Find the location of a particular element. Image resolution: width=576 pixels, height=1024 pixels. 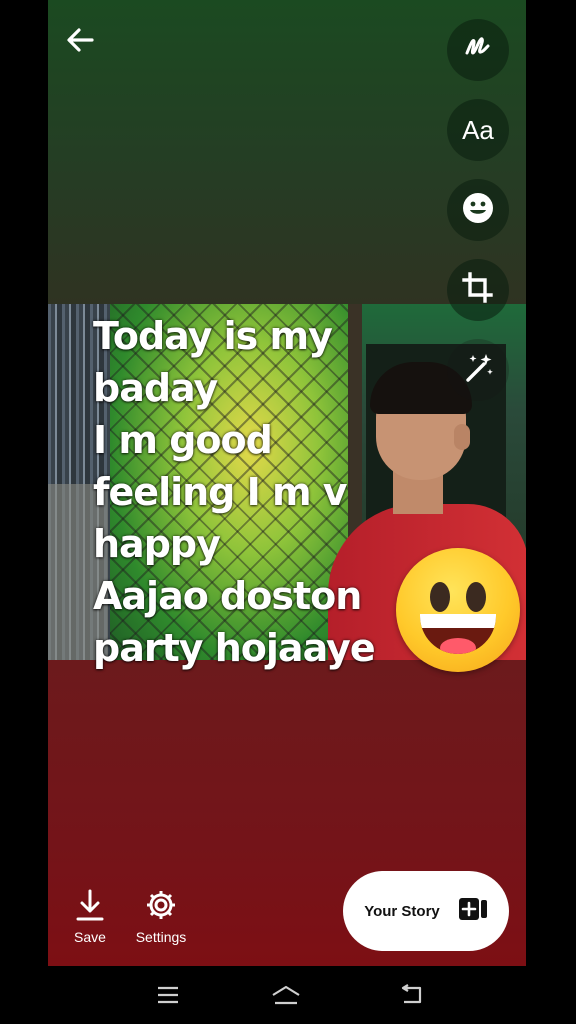

crop-button is located at coordinates (478, 290).